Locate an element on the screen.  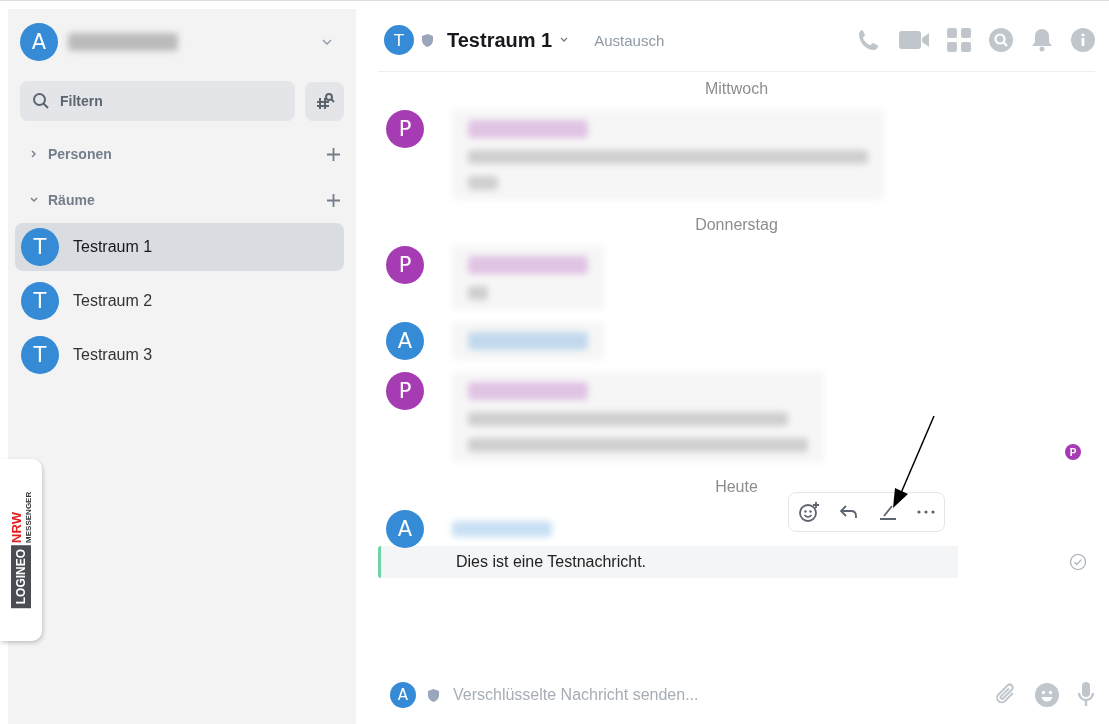
room-name: Testraum 2 is located at coordinates (113, 301).